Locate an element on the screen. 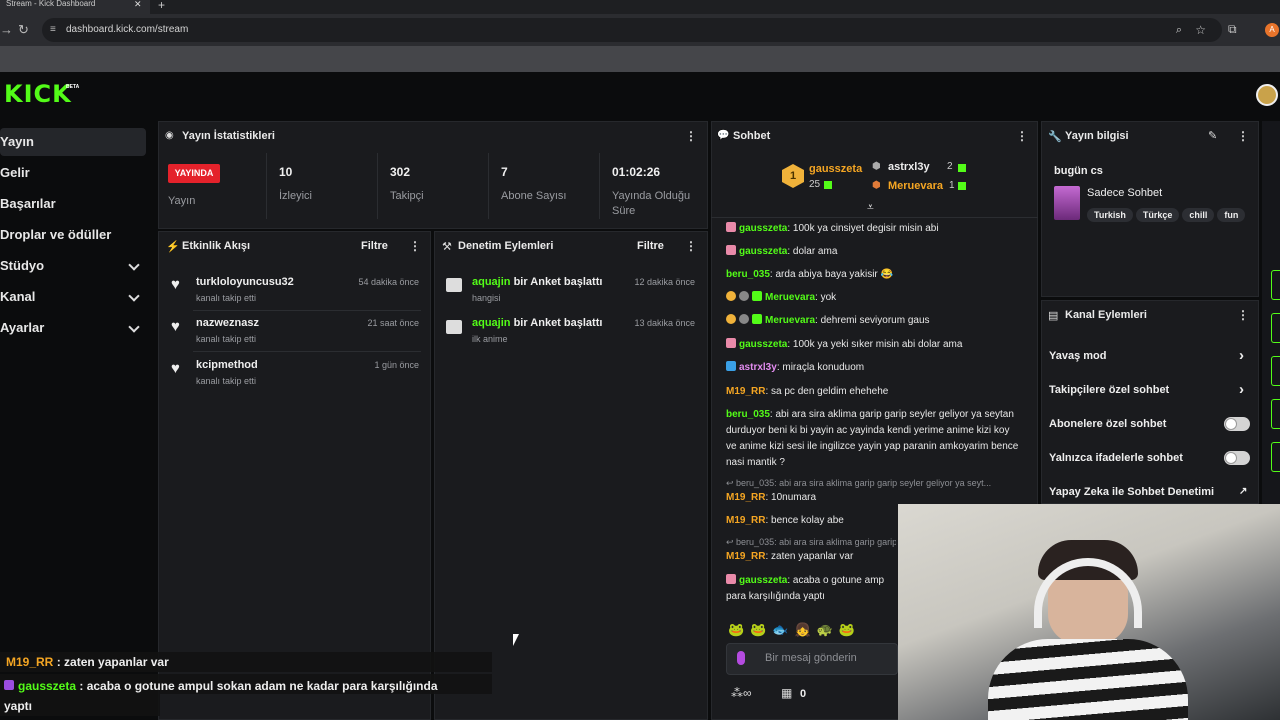 This screenshot has width=1280, height=720. bookmark-star-icon: ☆ is located at coordinates (1200, 30).